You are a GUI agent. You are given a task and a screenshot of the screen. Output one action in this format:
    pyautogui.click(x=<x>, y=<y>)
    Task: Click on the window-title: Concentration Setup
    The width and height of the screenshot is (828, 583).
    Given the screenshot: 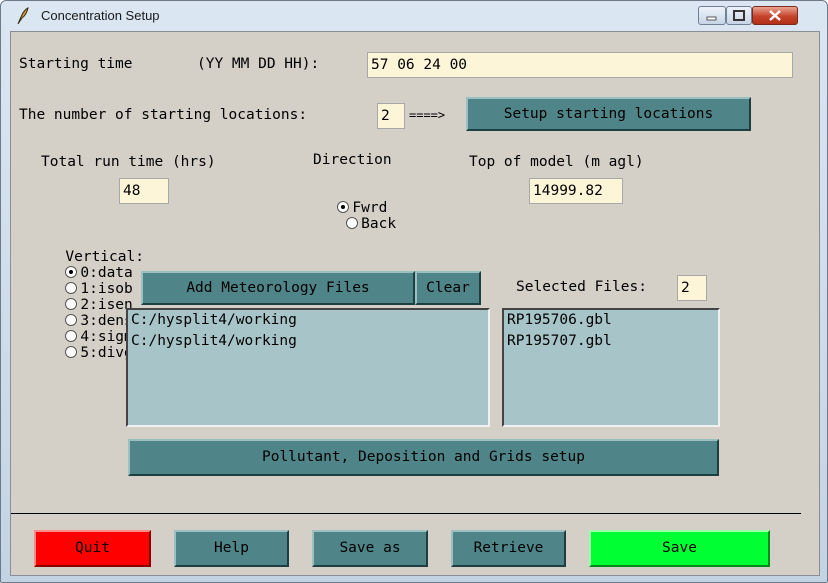 What is the action you would take?
    pyautogui.click(x=100, y=15)
    